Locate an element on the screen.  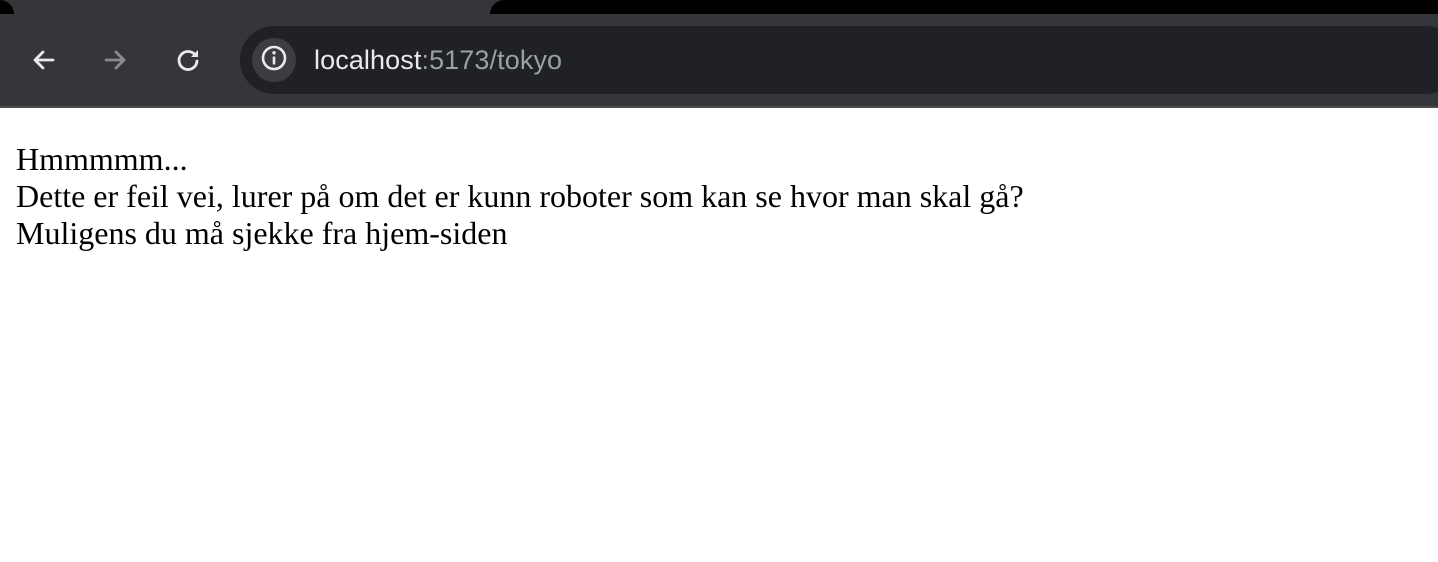
site-info-button is located at coordinates (274, 60).